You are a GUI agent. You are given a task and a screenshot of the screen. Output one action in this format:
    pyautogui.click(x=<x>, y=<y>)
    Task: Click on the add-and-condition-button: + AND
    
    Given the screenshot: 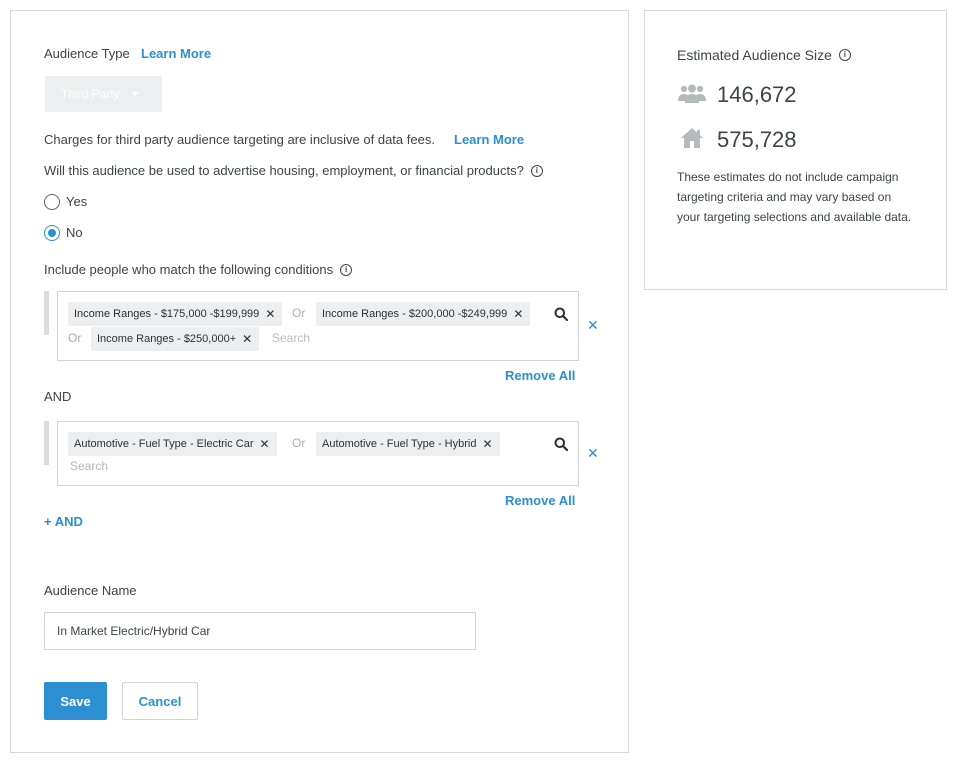 What is the action you would take?
    pyautogui.click(x=63, y=521)
    